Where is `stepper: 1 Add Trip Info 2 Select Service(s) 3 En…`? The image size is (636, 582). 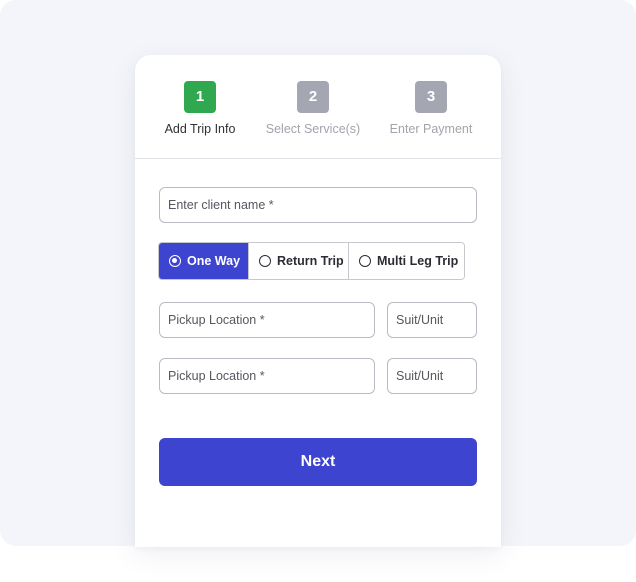
stepper: 1 Add Trip Info 2 Select Service(s) 3 En… is located at coordinates (318, 107).